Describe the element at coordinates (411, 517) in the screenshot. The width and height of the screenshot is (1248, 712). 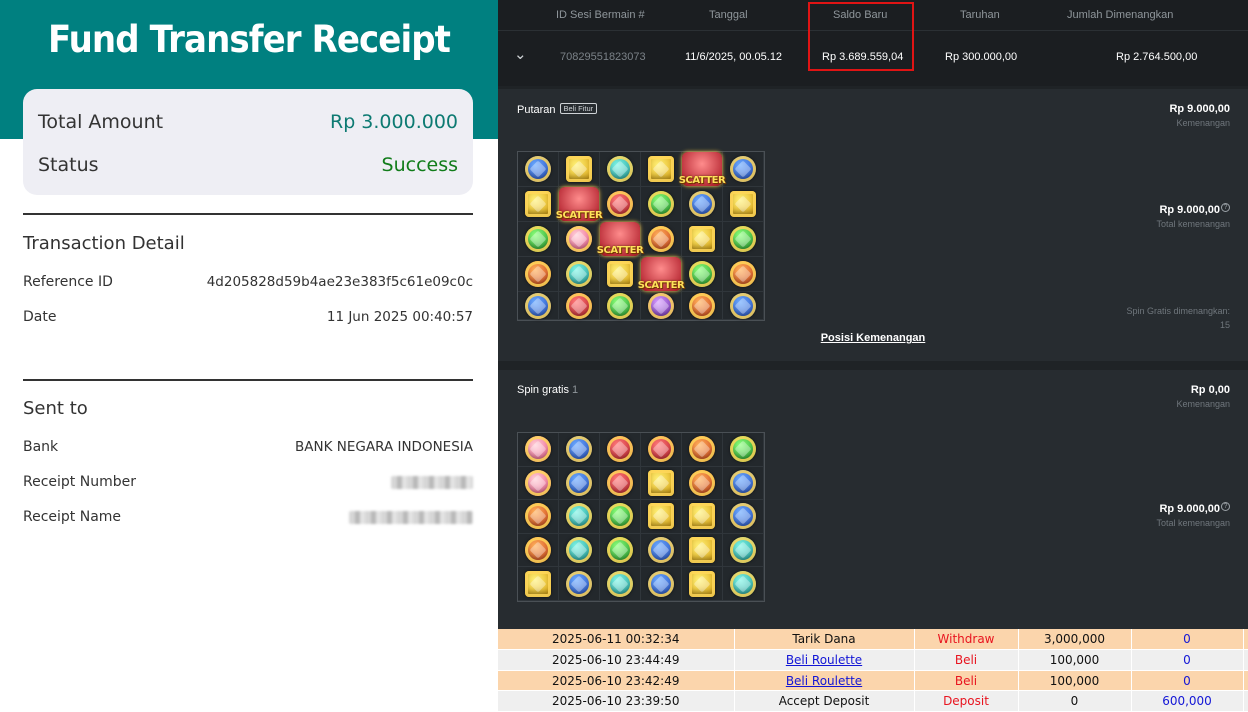
I see `redacted-value` at that location.